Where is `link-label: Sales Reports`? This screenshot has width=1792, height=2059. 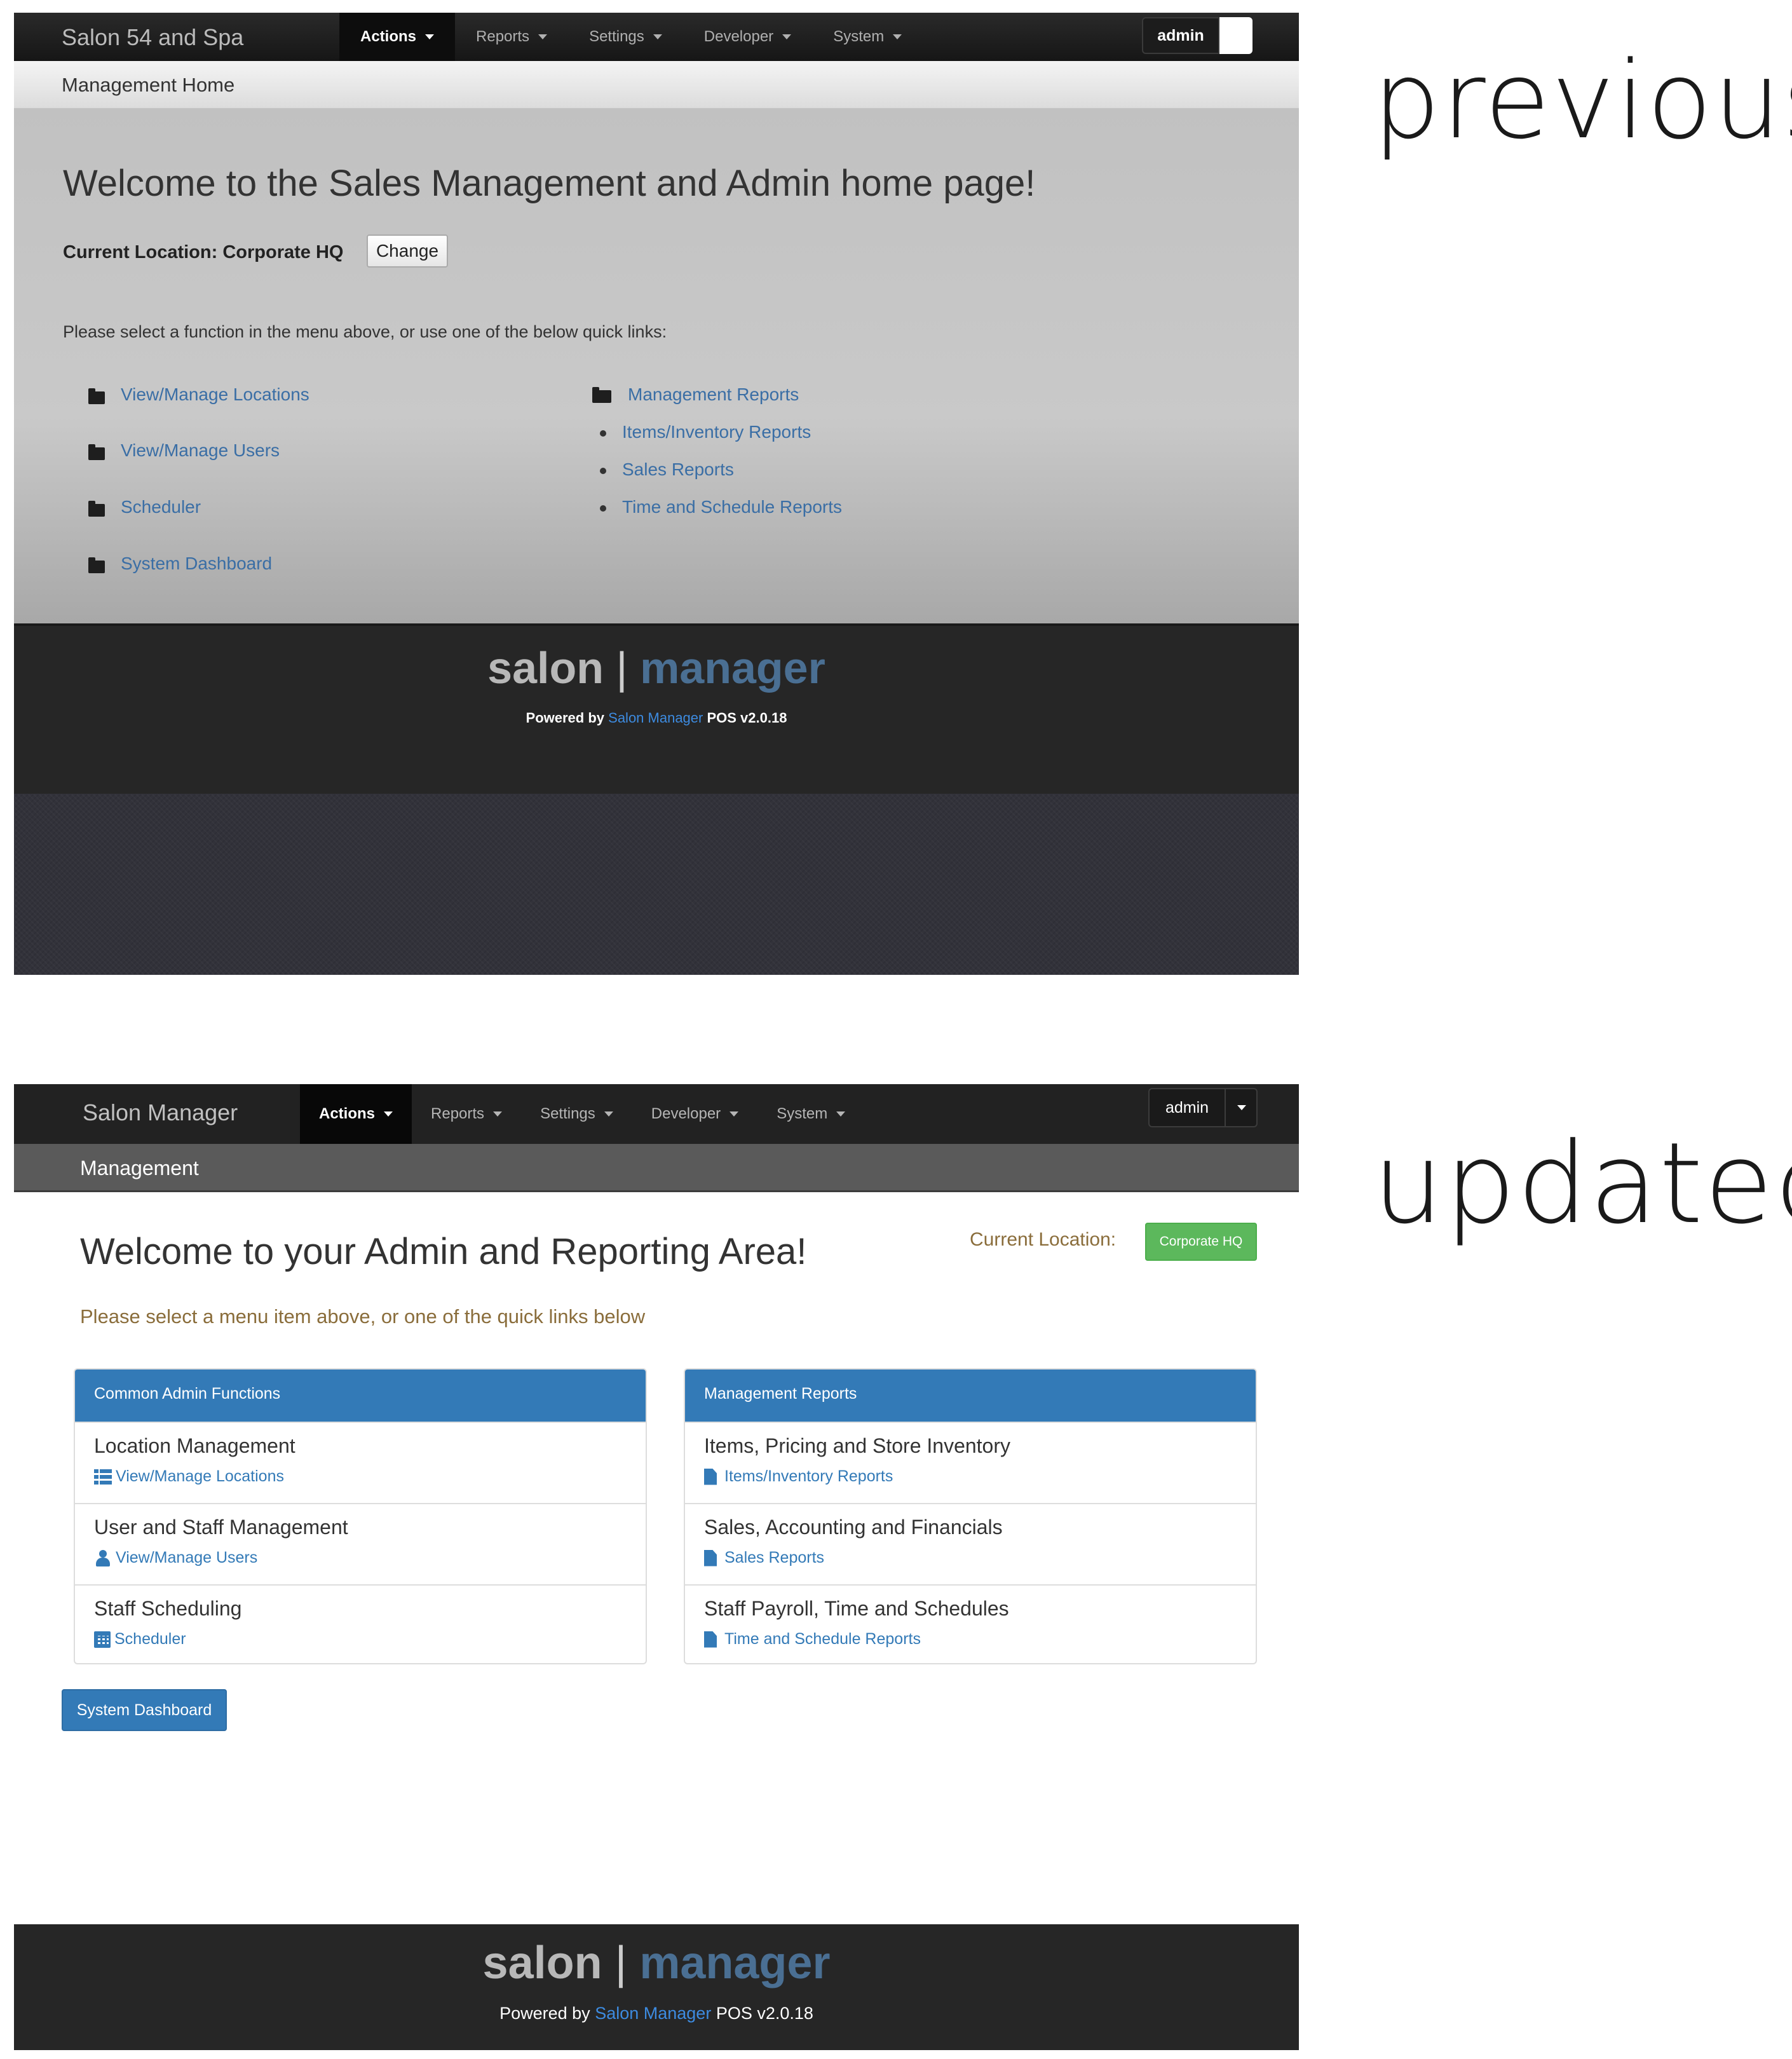 link-label: Sales Reports is located at coordinates (774, 1557).